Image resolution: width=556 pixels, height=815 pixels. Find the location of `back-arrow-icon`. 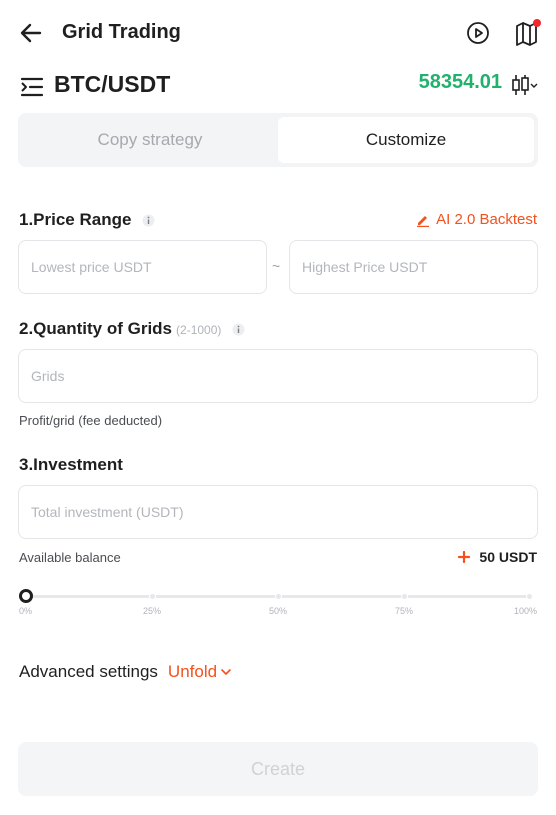

back-arrow-icon is located at coordinates (31, 33).